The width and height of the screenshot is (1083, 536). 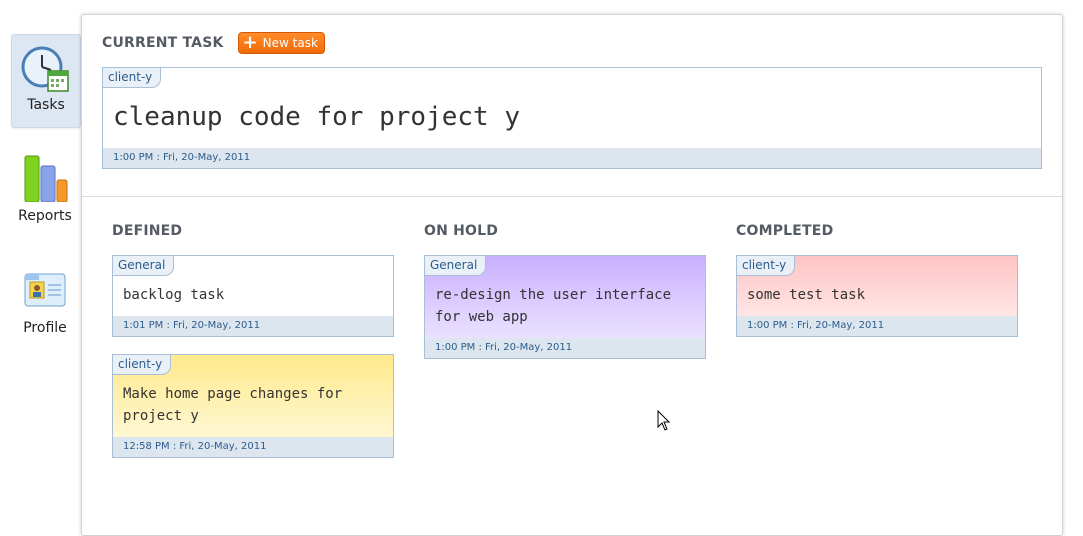 What do you see at coordinates (174, 295) in the screenshot?
I see `task-text: backlog task` at bounding box center [174, 295].